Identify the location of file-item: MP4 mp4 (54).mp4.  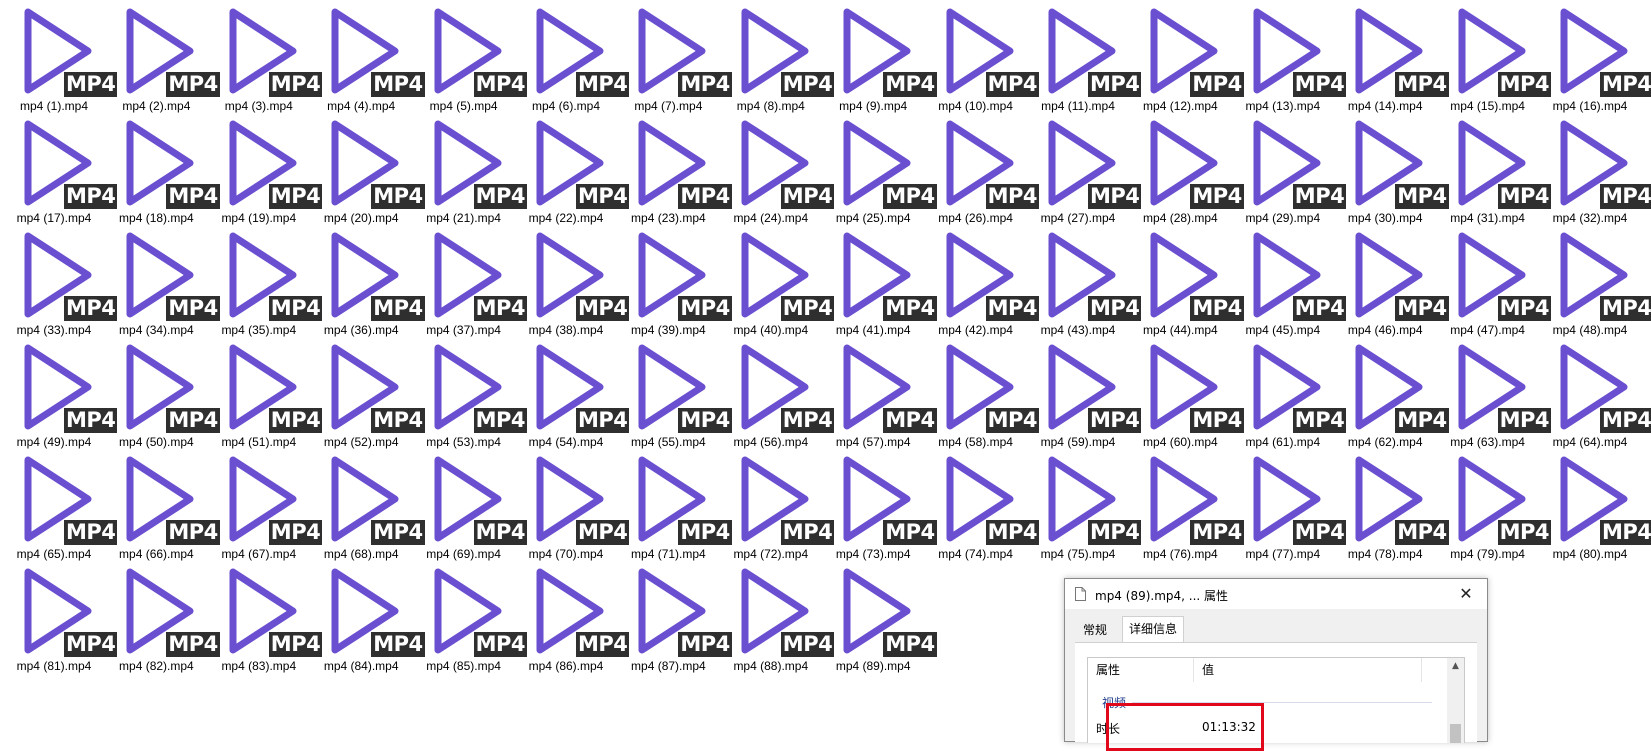
(573, 392).